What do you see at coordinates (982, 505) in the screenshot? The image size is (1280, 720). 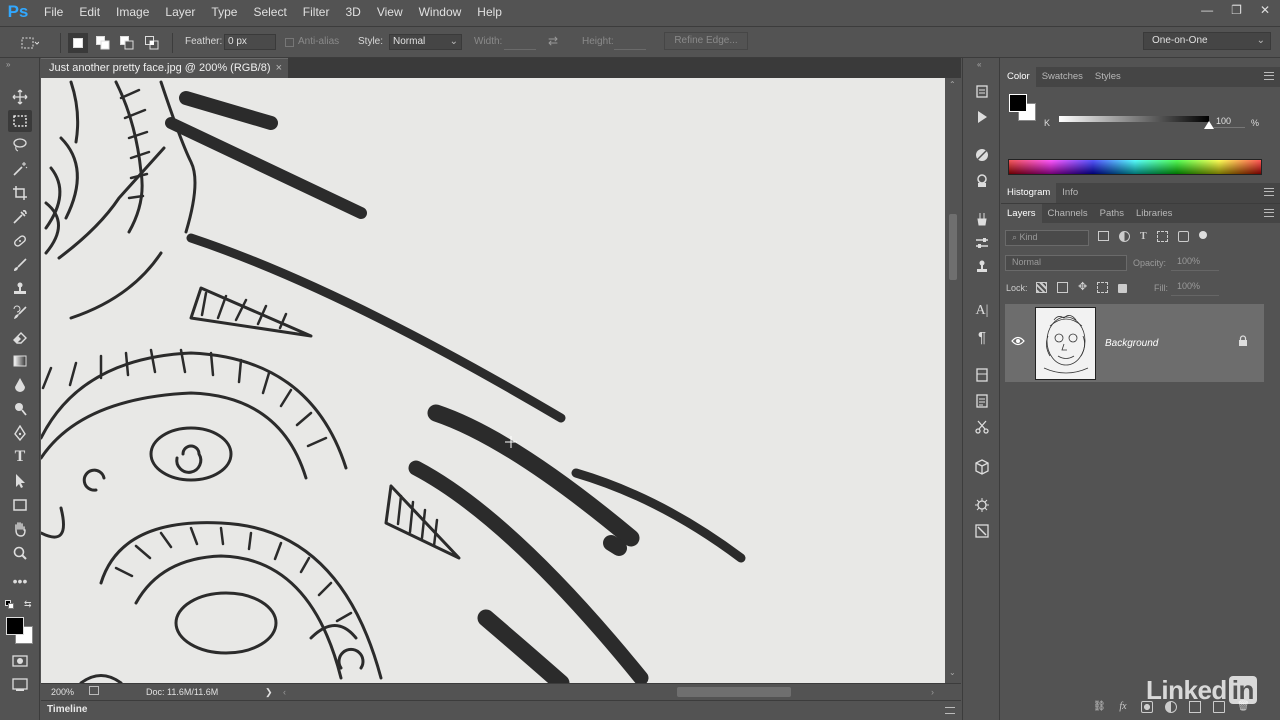 I see `navigator-panel-button` at bounding box center [982, 505].